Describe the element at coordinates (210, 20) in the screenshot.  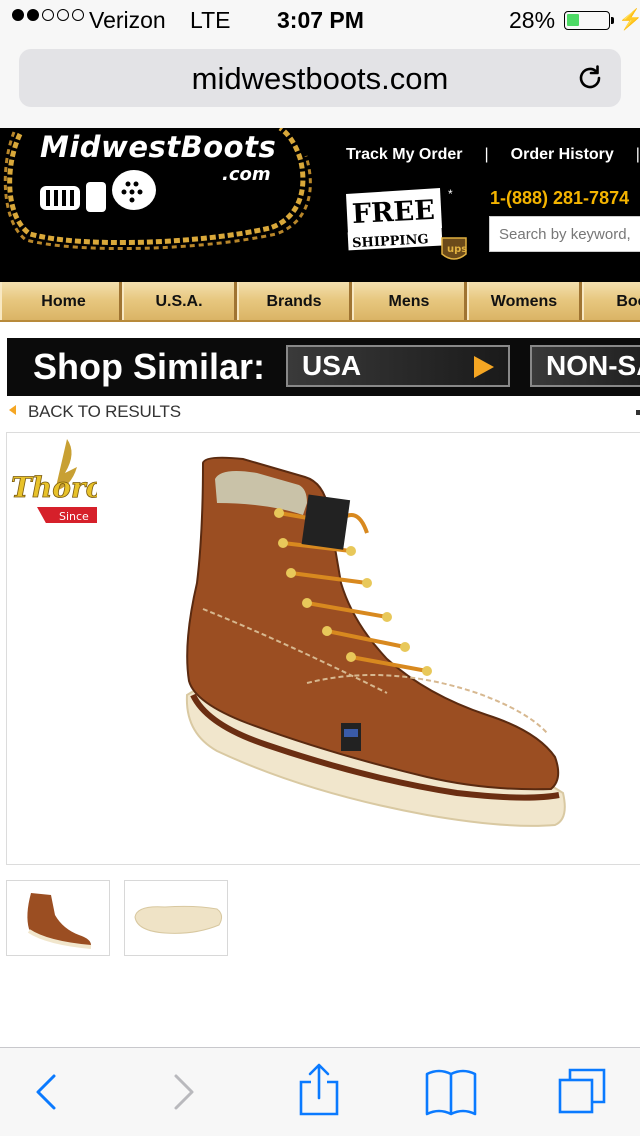
I see `network-type: LTE` at that location.